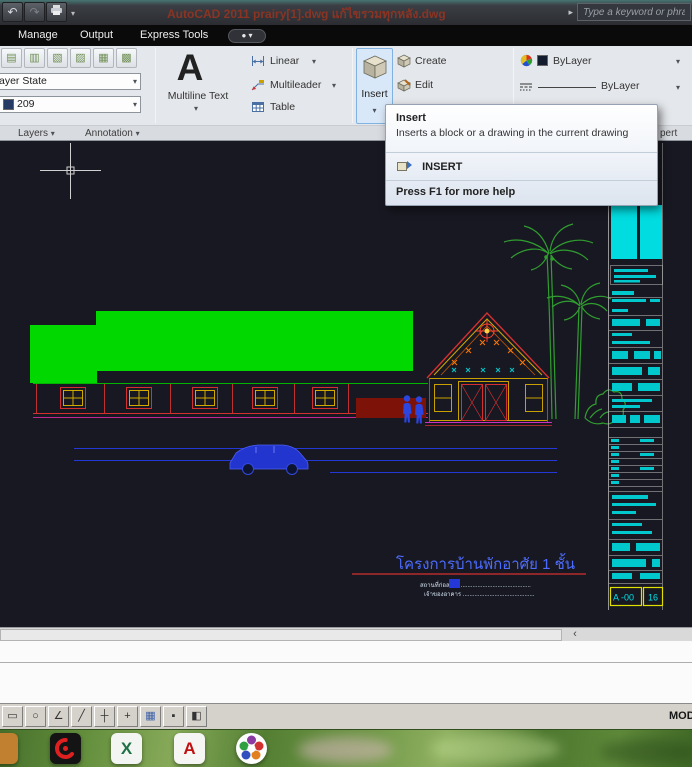 This screenshot has width=692, height=767. What do you see at coordinates (126, 58) in the screenshot?
I see `layer-tool-button-6: ▩` at bounding box center [126, 58].